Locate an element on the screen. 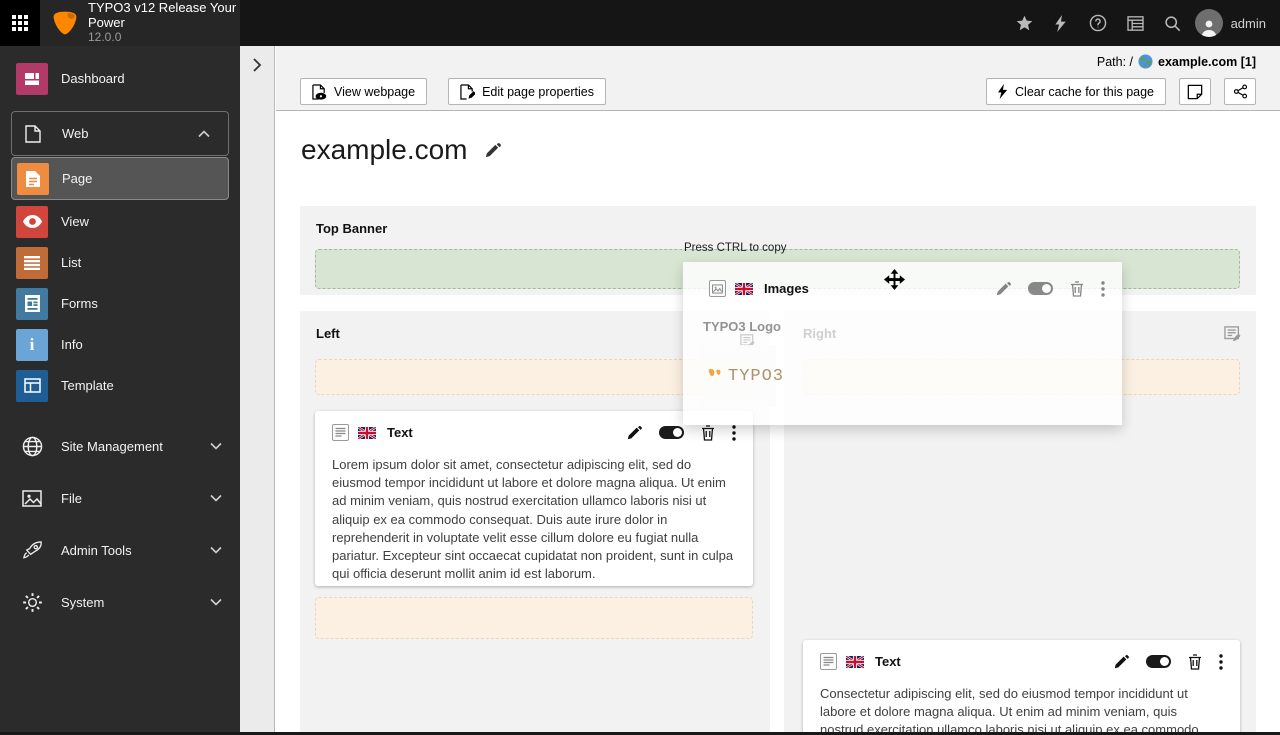  typo3-logo-icon is located at coordinates (65, 23).